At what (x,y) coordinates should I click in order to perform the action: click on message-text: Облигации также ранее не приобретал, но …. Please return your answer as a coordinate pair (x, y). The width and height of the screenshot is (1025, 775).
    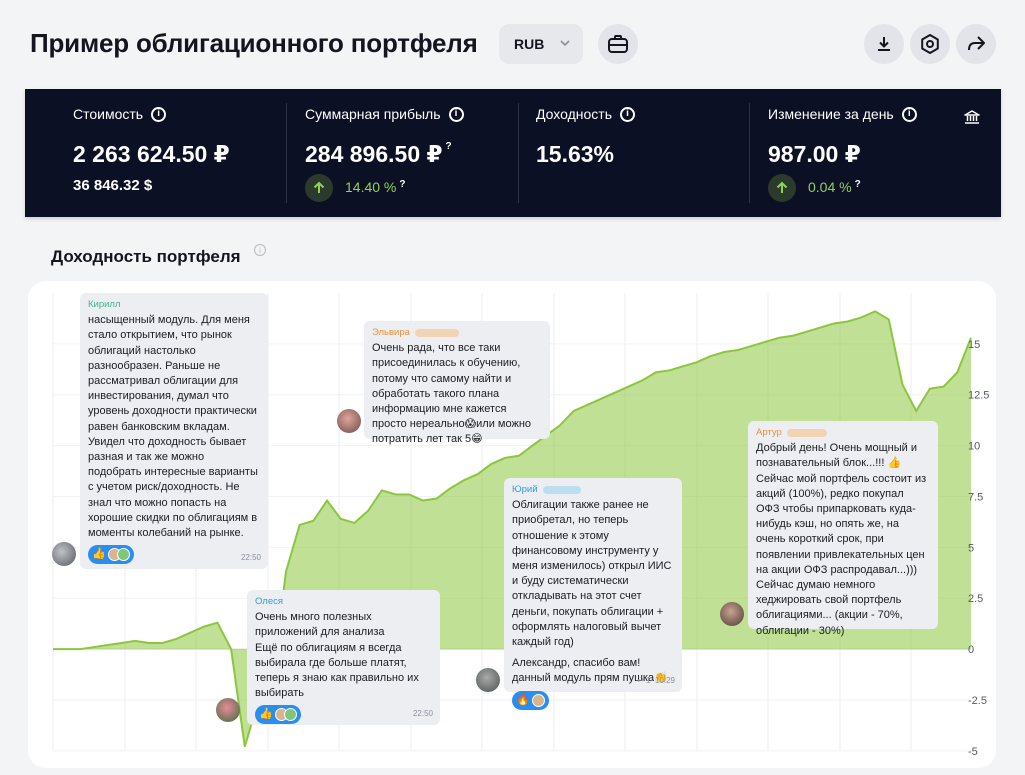
    Looking at the image, I should click on (592, 574).